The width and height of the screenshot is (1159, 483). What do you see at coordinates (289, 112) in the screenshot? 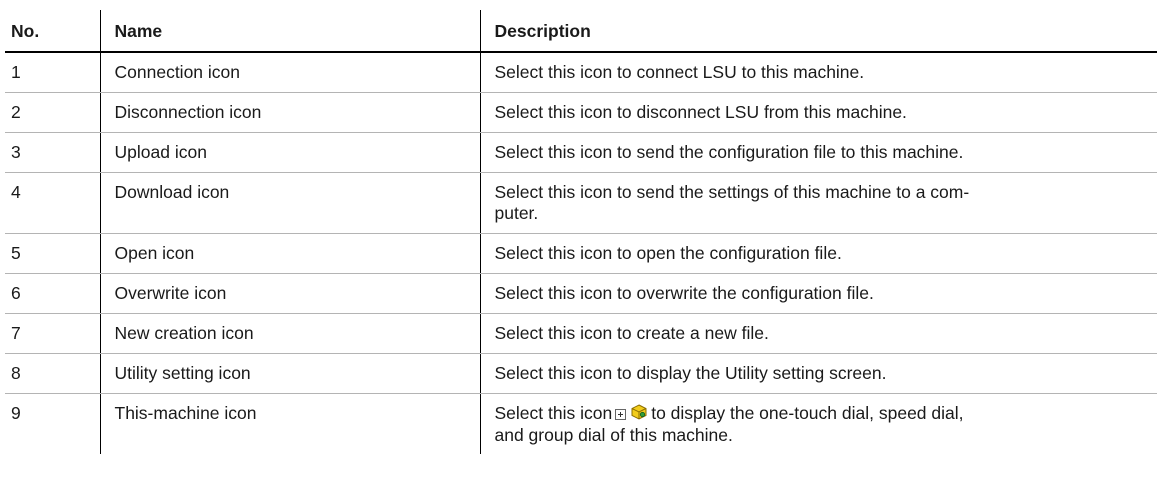
I see `row-name: Disconnection icon` at bounding box center [289, 112].